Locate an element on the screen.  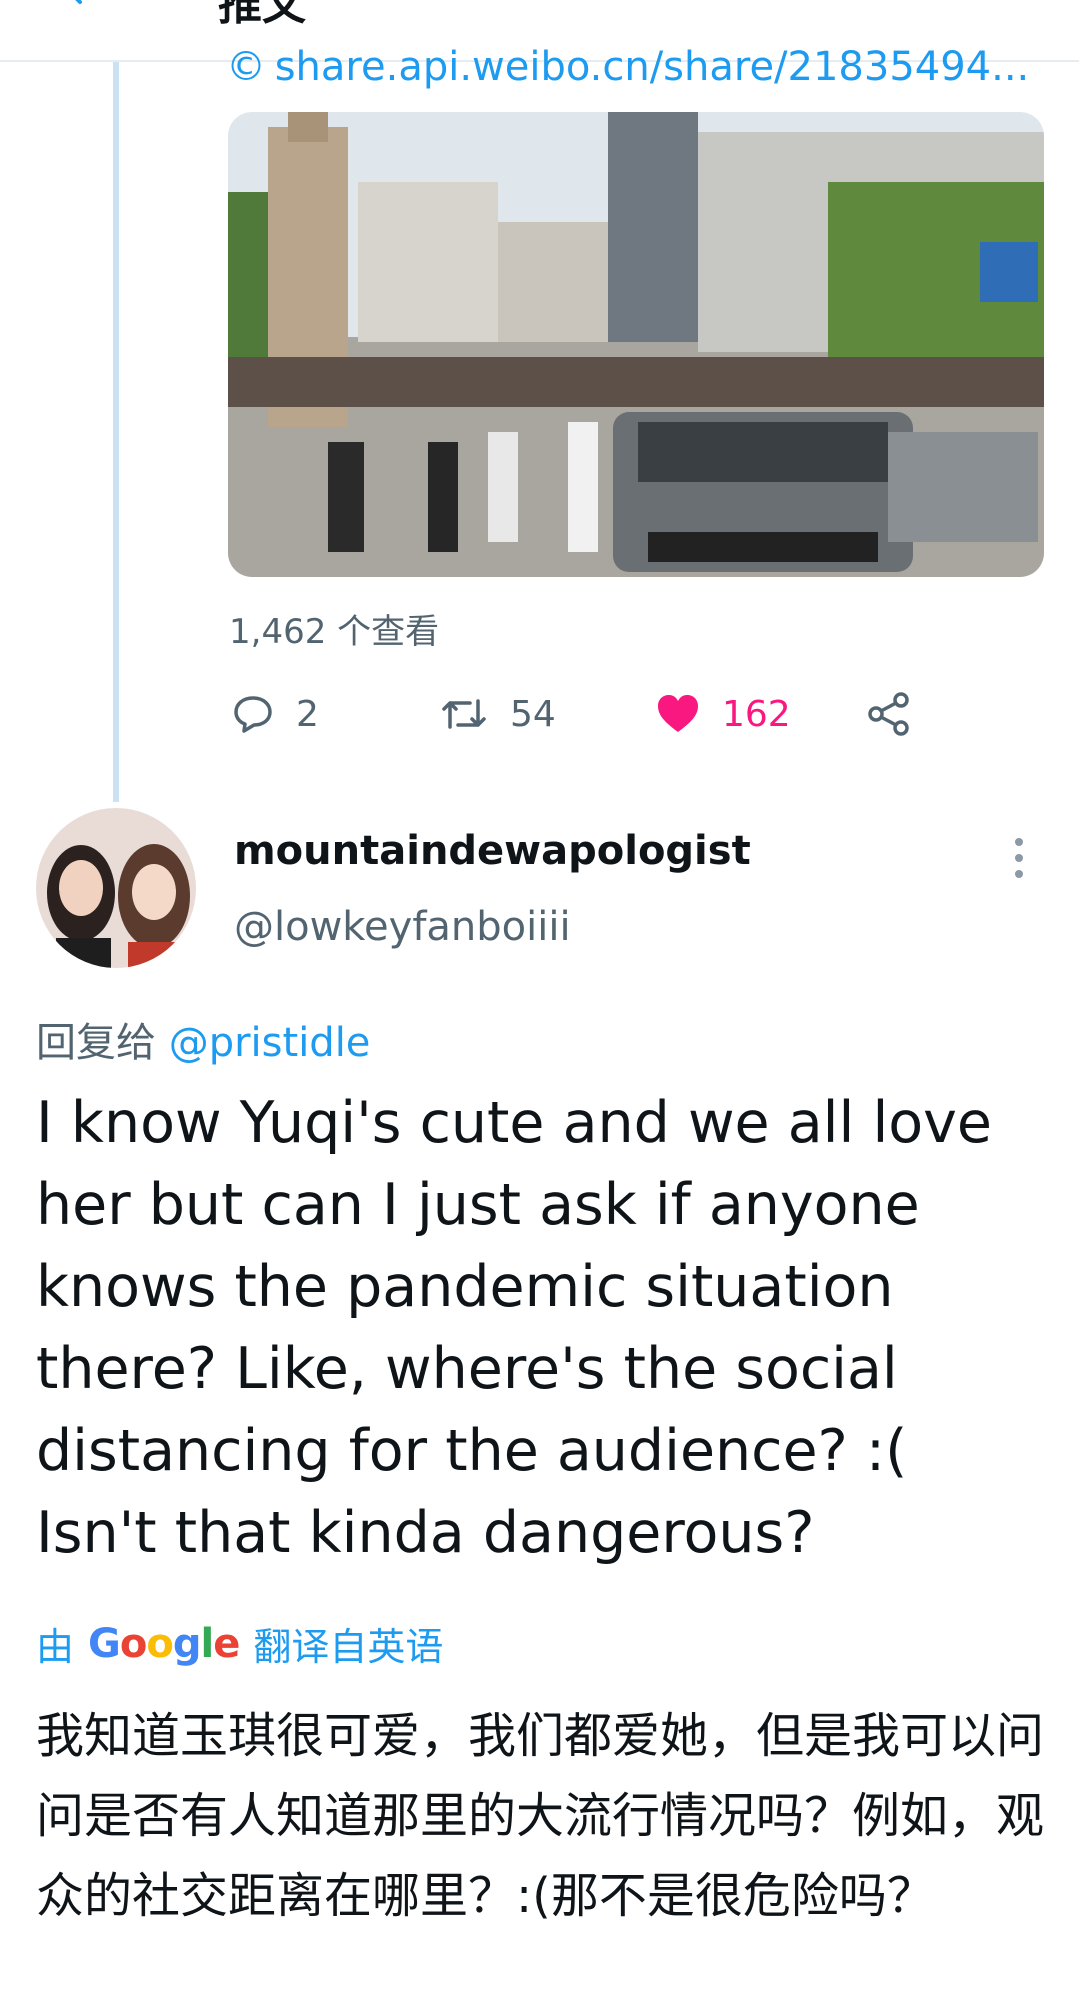
page-title: 推文 is located at coordinates (262, 15).